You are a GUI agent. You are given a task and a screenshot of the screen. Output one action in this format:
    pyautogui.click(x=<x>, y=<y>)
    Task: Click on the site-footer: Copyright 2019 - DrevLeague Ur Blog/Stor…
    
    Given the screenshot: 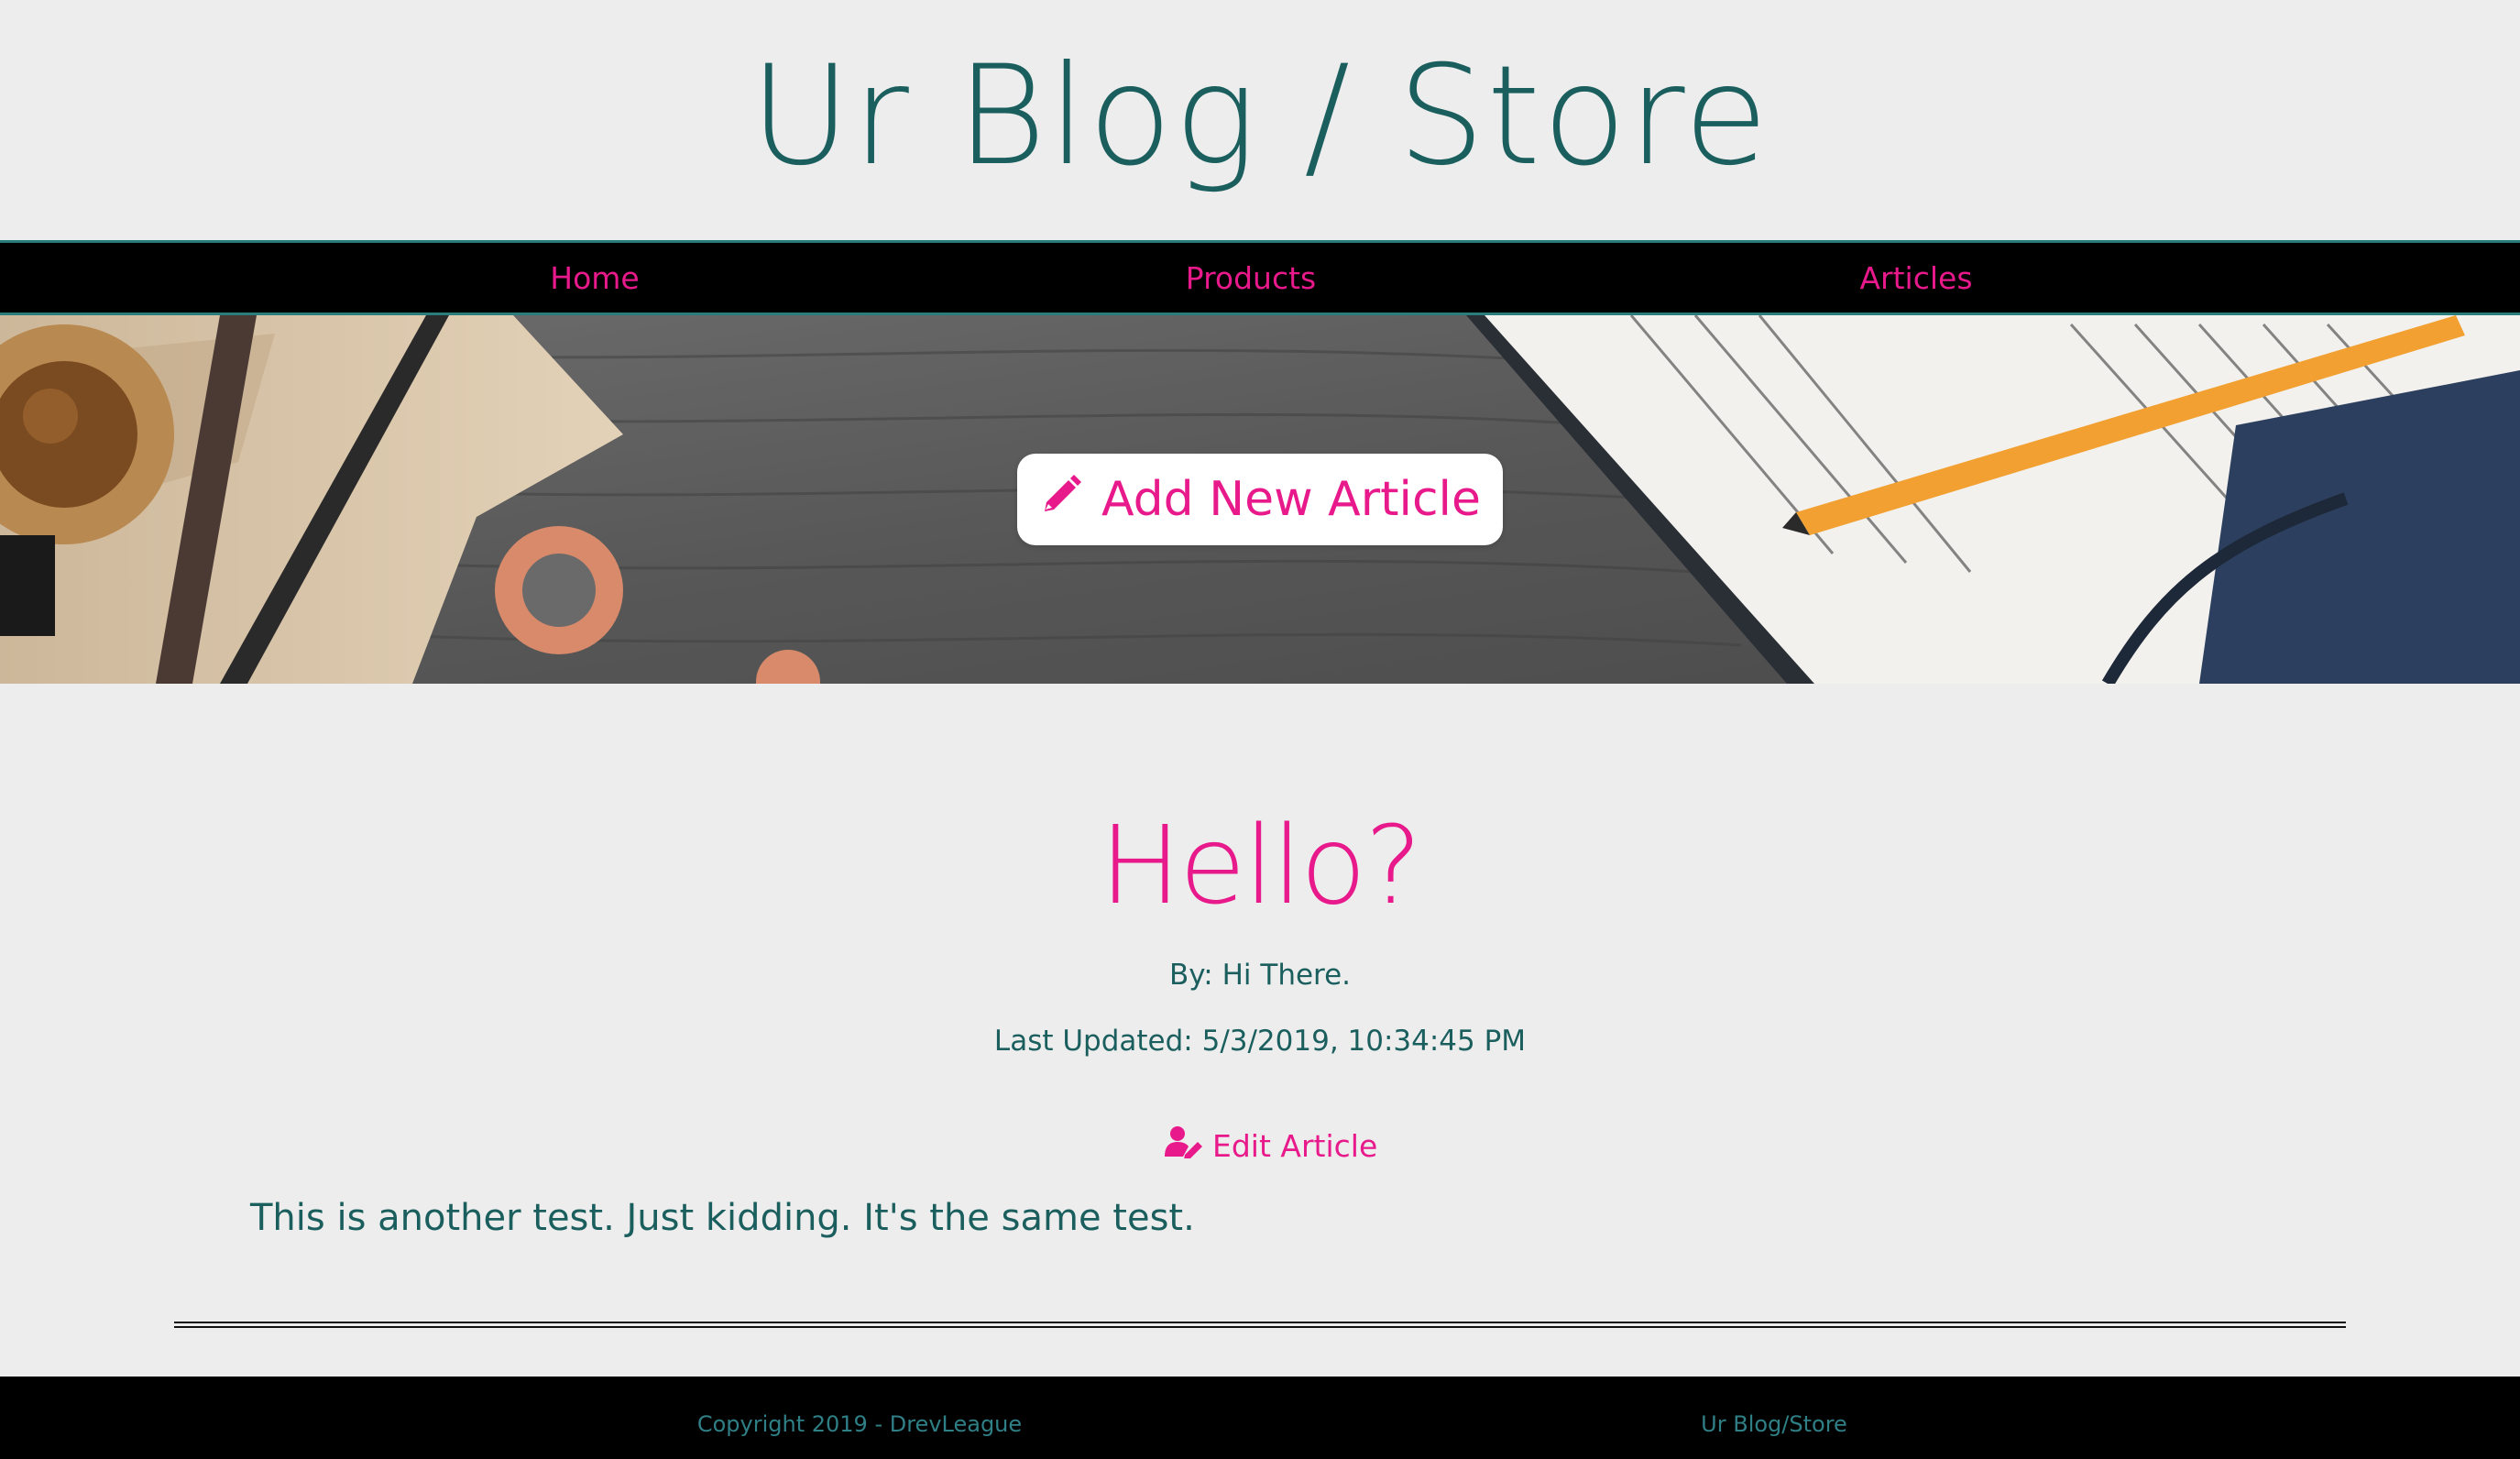 What is the action you would take?
    pyautogui.click(x=1260, y=1418)
    